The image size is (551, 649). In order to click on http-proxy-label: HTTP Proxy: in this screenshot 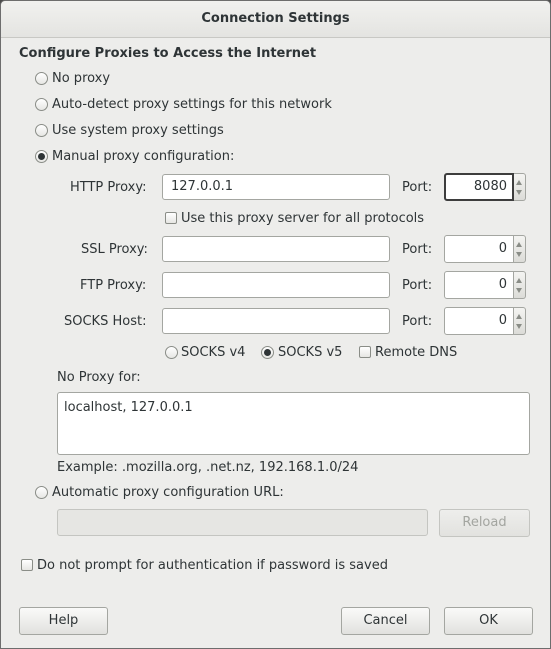, I will do `click(108, 187)`.